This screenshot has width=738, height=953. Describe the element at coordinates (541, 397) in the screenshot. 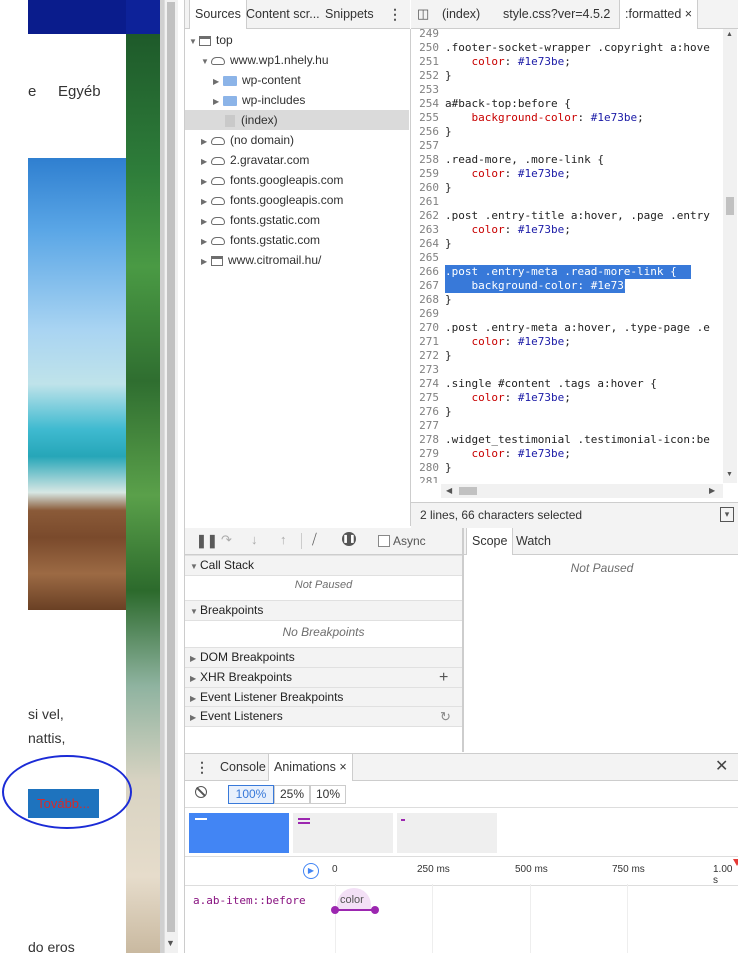

I see `css-value: #1e73be` at that location.